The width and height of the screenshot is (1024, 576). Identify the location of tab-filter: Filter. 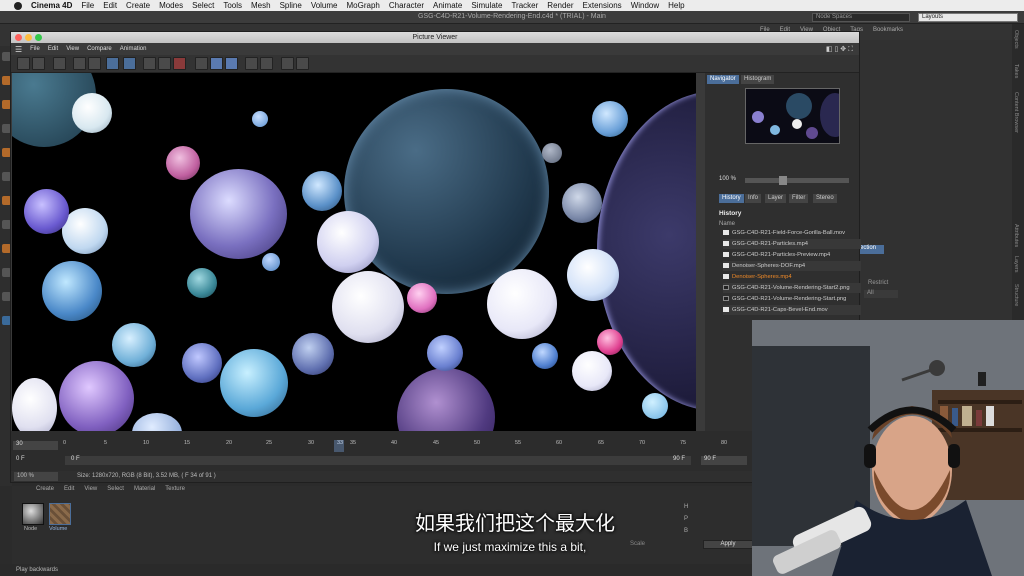
(799, 198).